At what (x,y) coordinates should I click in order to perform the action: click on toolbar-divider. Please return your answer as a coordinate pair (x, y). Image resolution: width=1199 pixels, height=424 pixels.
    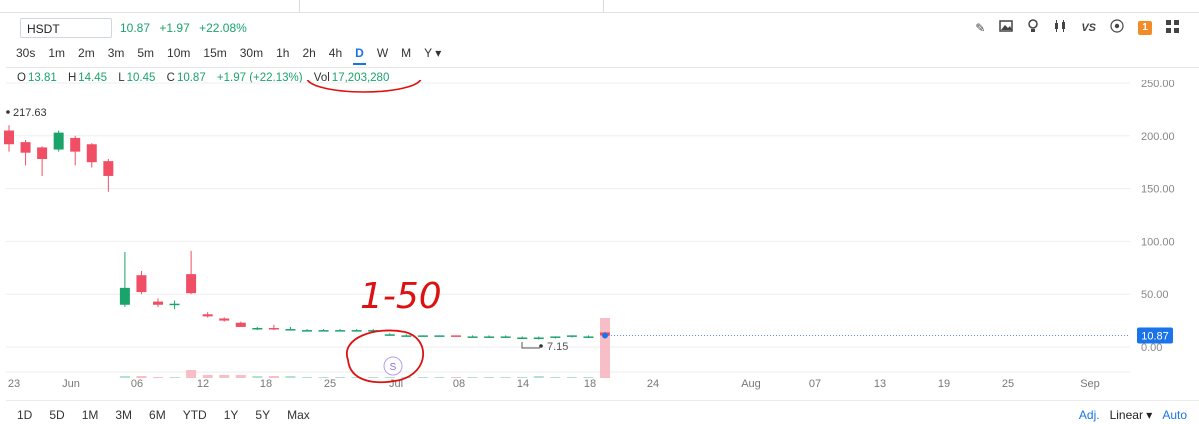
    Looking at the image, I should click on (602, 67).